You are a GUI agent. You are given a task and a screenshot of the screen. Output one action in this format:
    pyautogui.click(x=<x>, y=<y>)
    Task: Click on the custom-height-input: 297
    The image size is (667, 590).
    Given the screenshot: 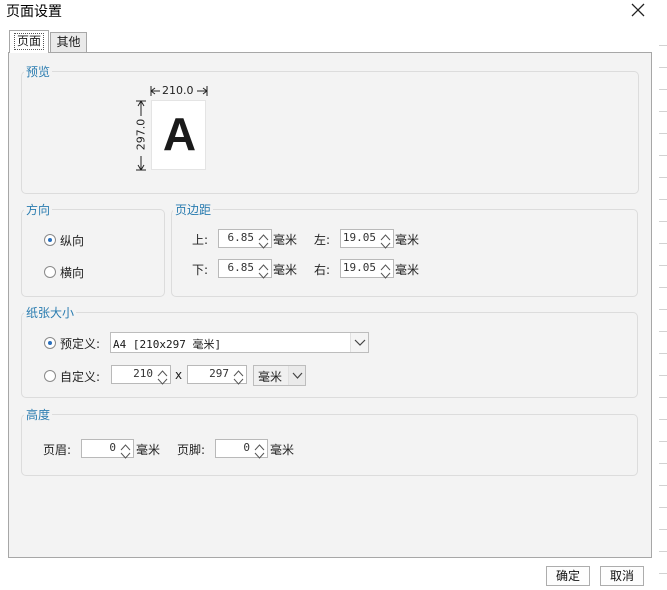 What is the action you would take?
    pyautogui.click(x=217, y=375)
    